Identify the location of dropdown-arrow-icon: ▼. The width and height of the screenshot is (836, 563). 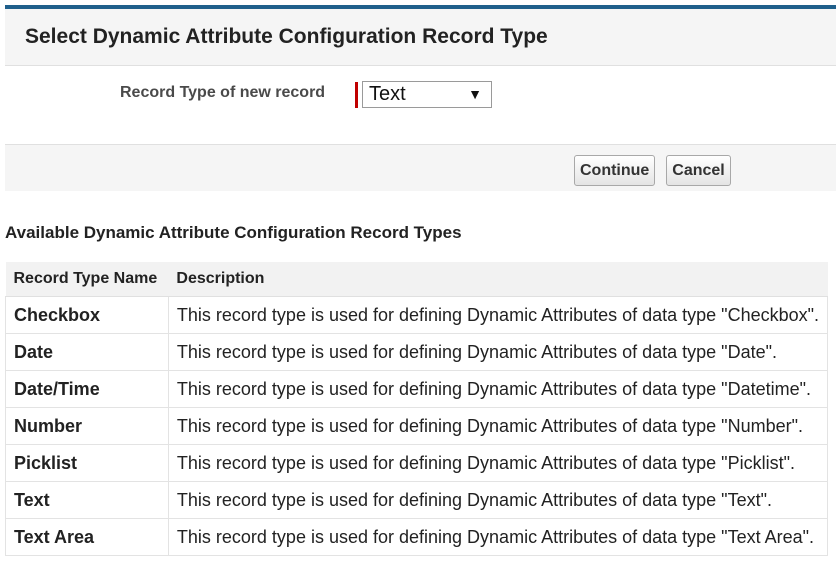
(475, 94).